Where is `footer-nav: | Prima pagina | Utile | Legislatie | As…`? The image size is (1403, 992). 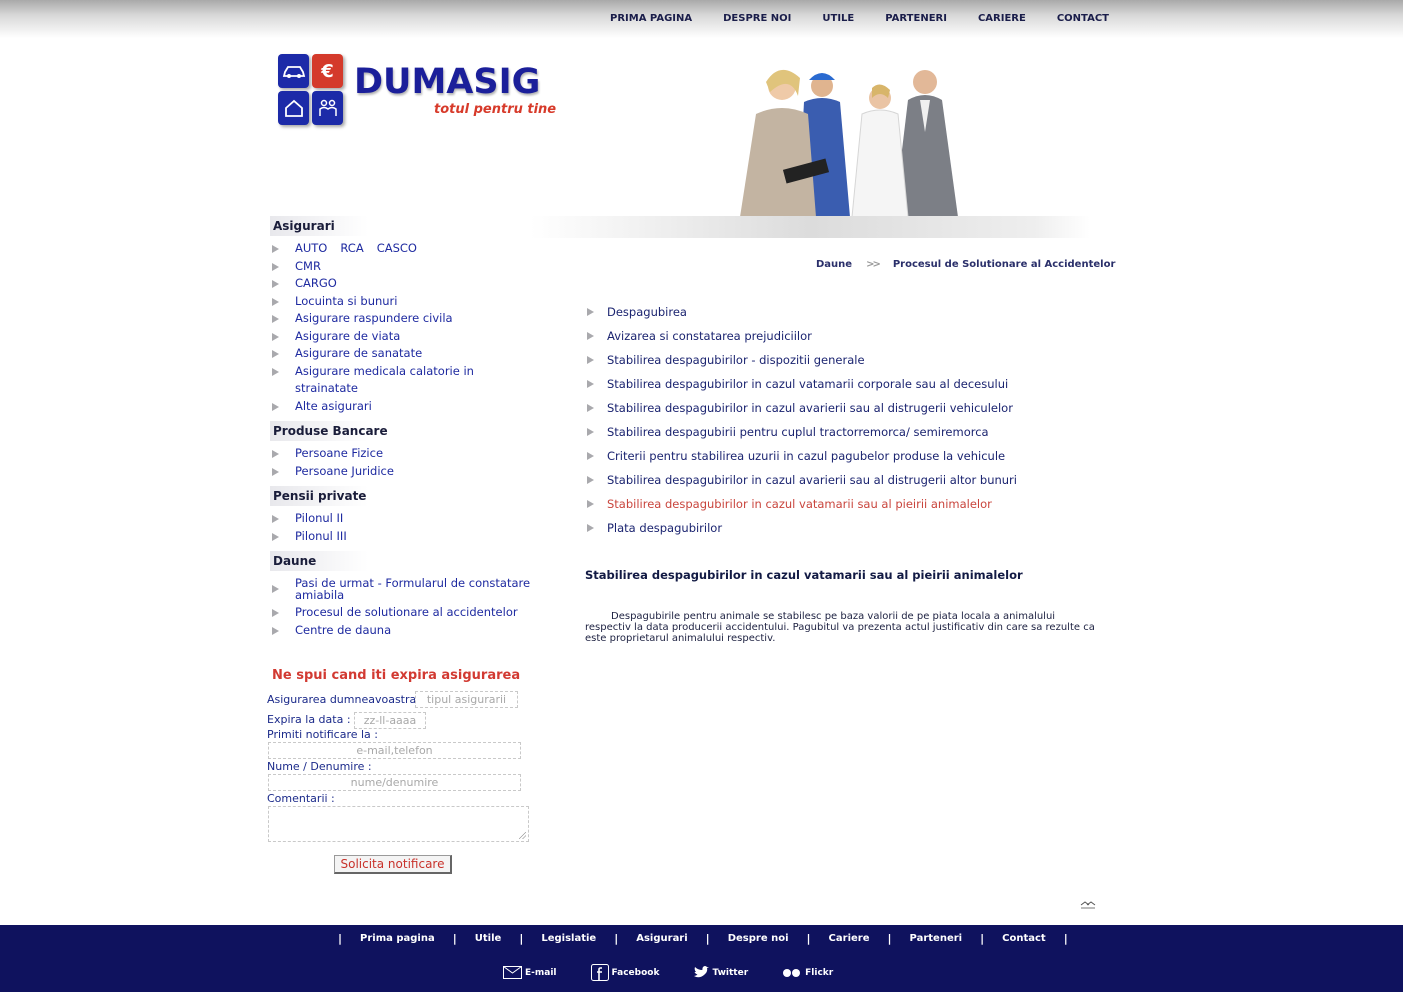
footer-nav: | Prima pagina | Utile | Legislatie | As… is located at coordinates (703, 938).